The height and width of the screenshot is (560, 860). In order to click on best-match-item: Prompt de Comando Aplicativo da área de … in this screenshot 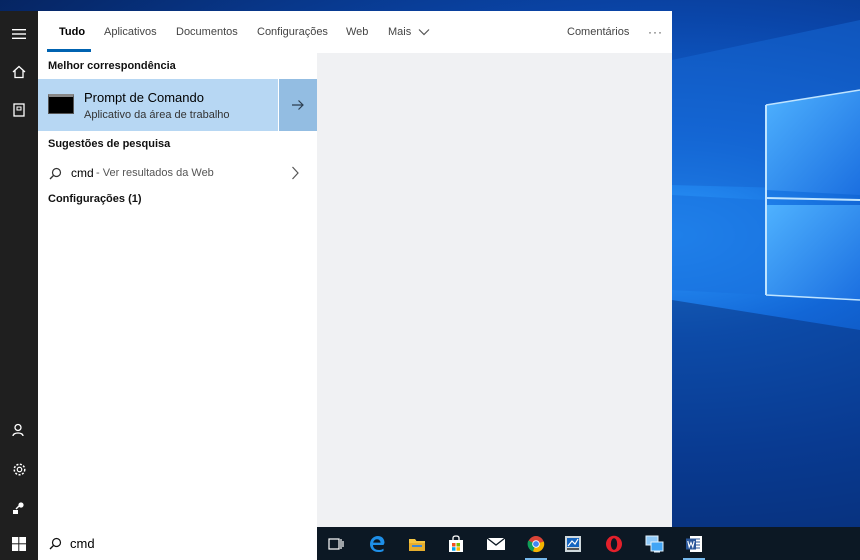, I will do `click(177, 105)`.